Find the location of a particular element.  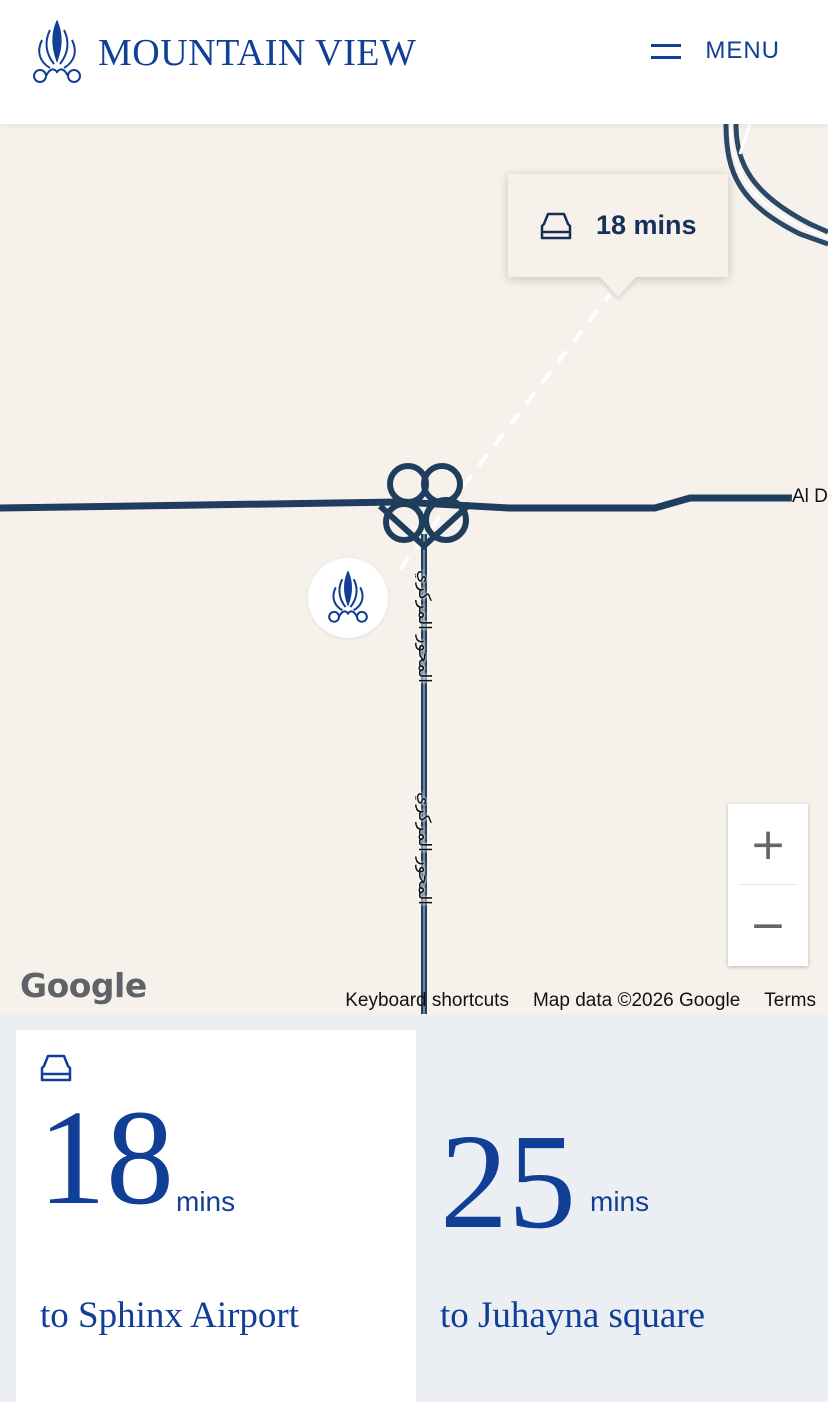

route-time: 18 mins is located at coordinates (646, 225).